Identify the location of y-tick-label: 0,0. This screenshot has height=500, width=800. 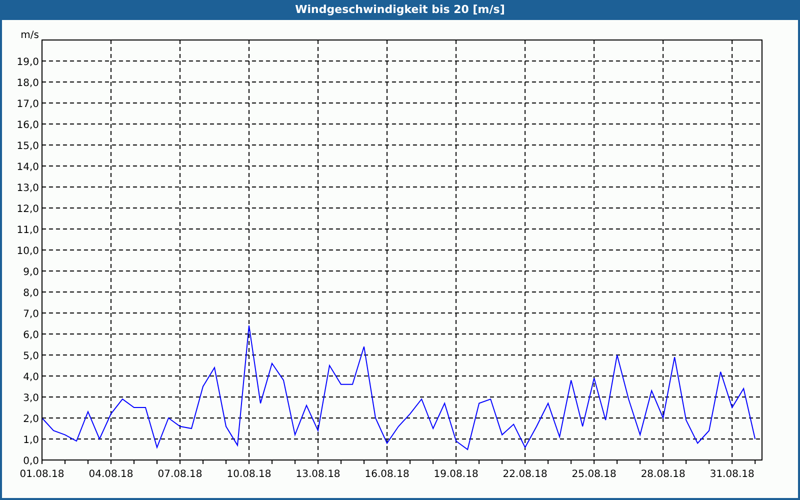
(31, 461).